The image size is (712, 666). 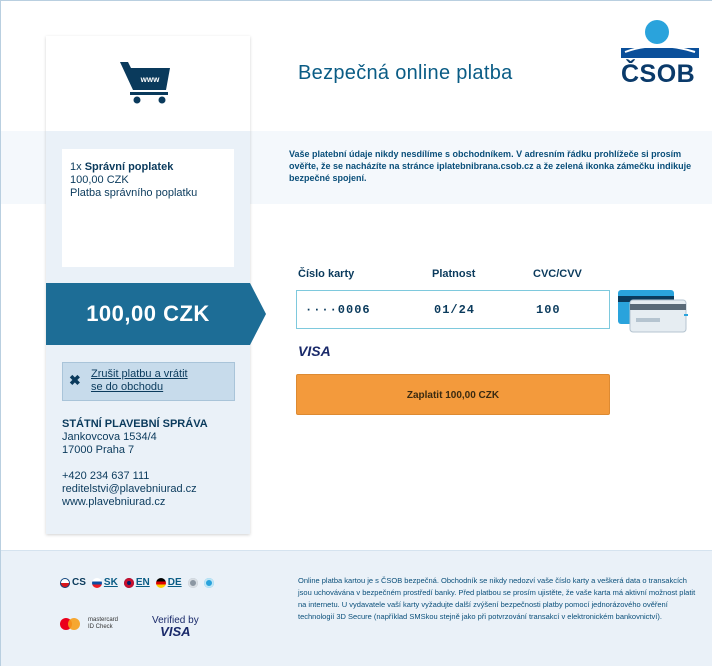 I want to click on cart-header: www, so click(x=148, y=83).